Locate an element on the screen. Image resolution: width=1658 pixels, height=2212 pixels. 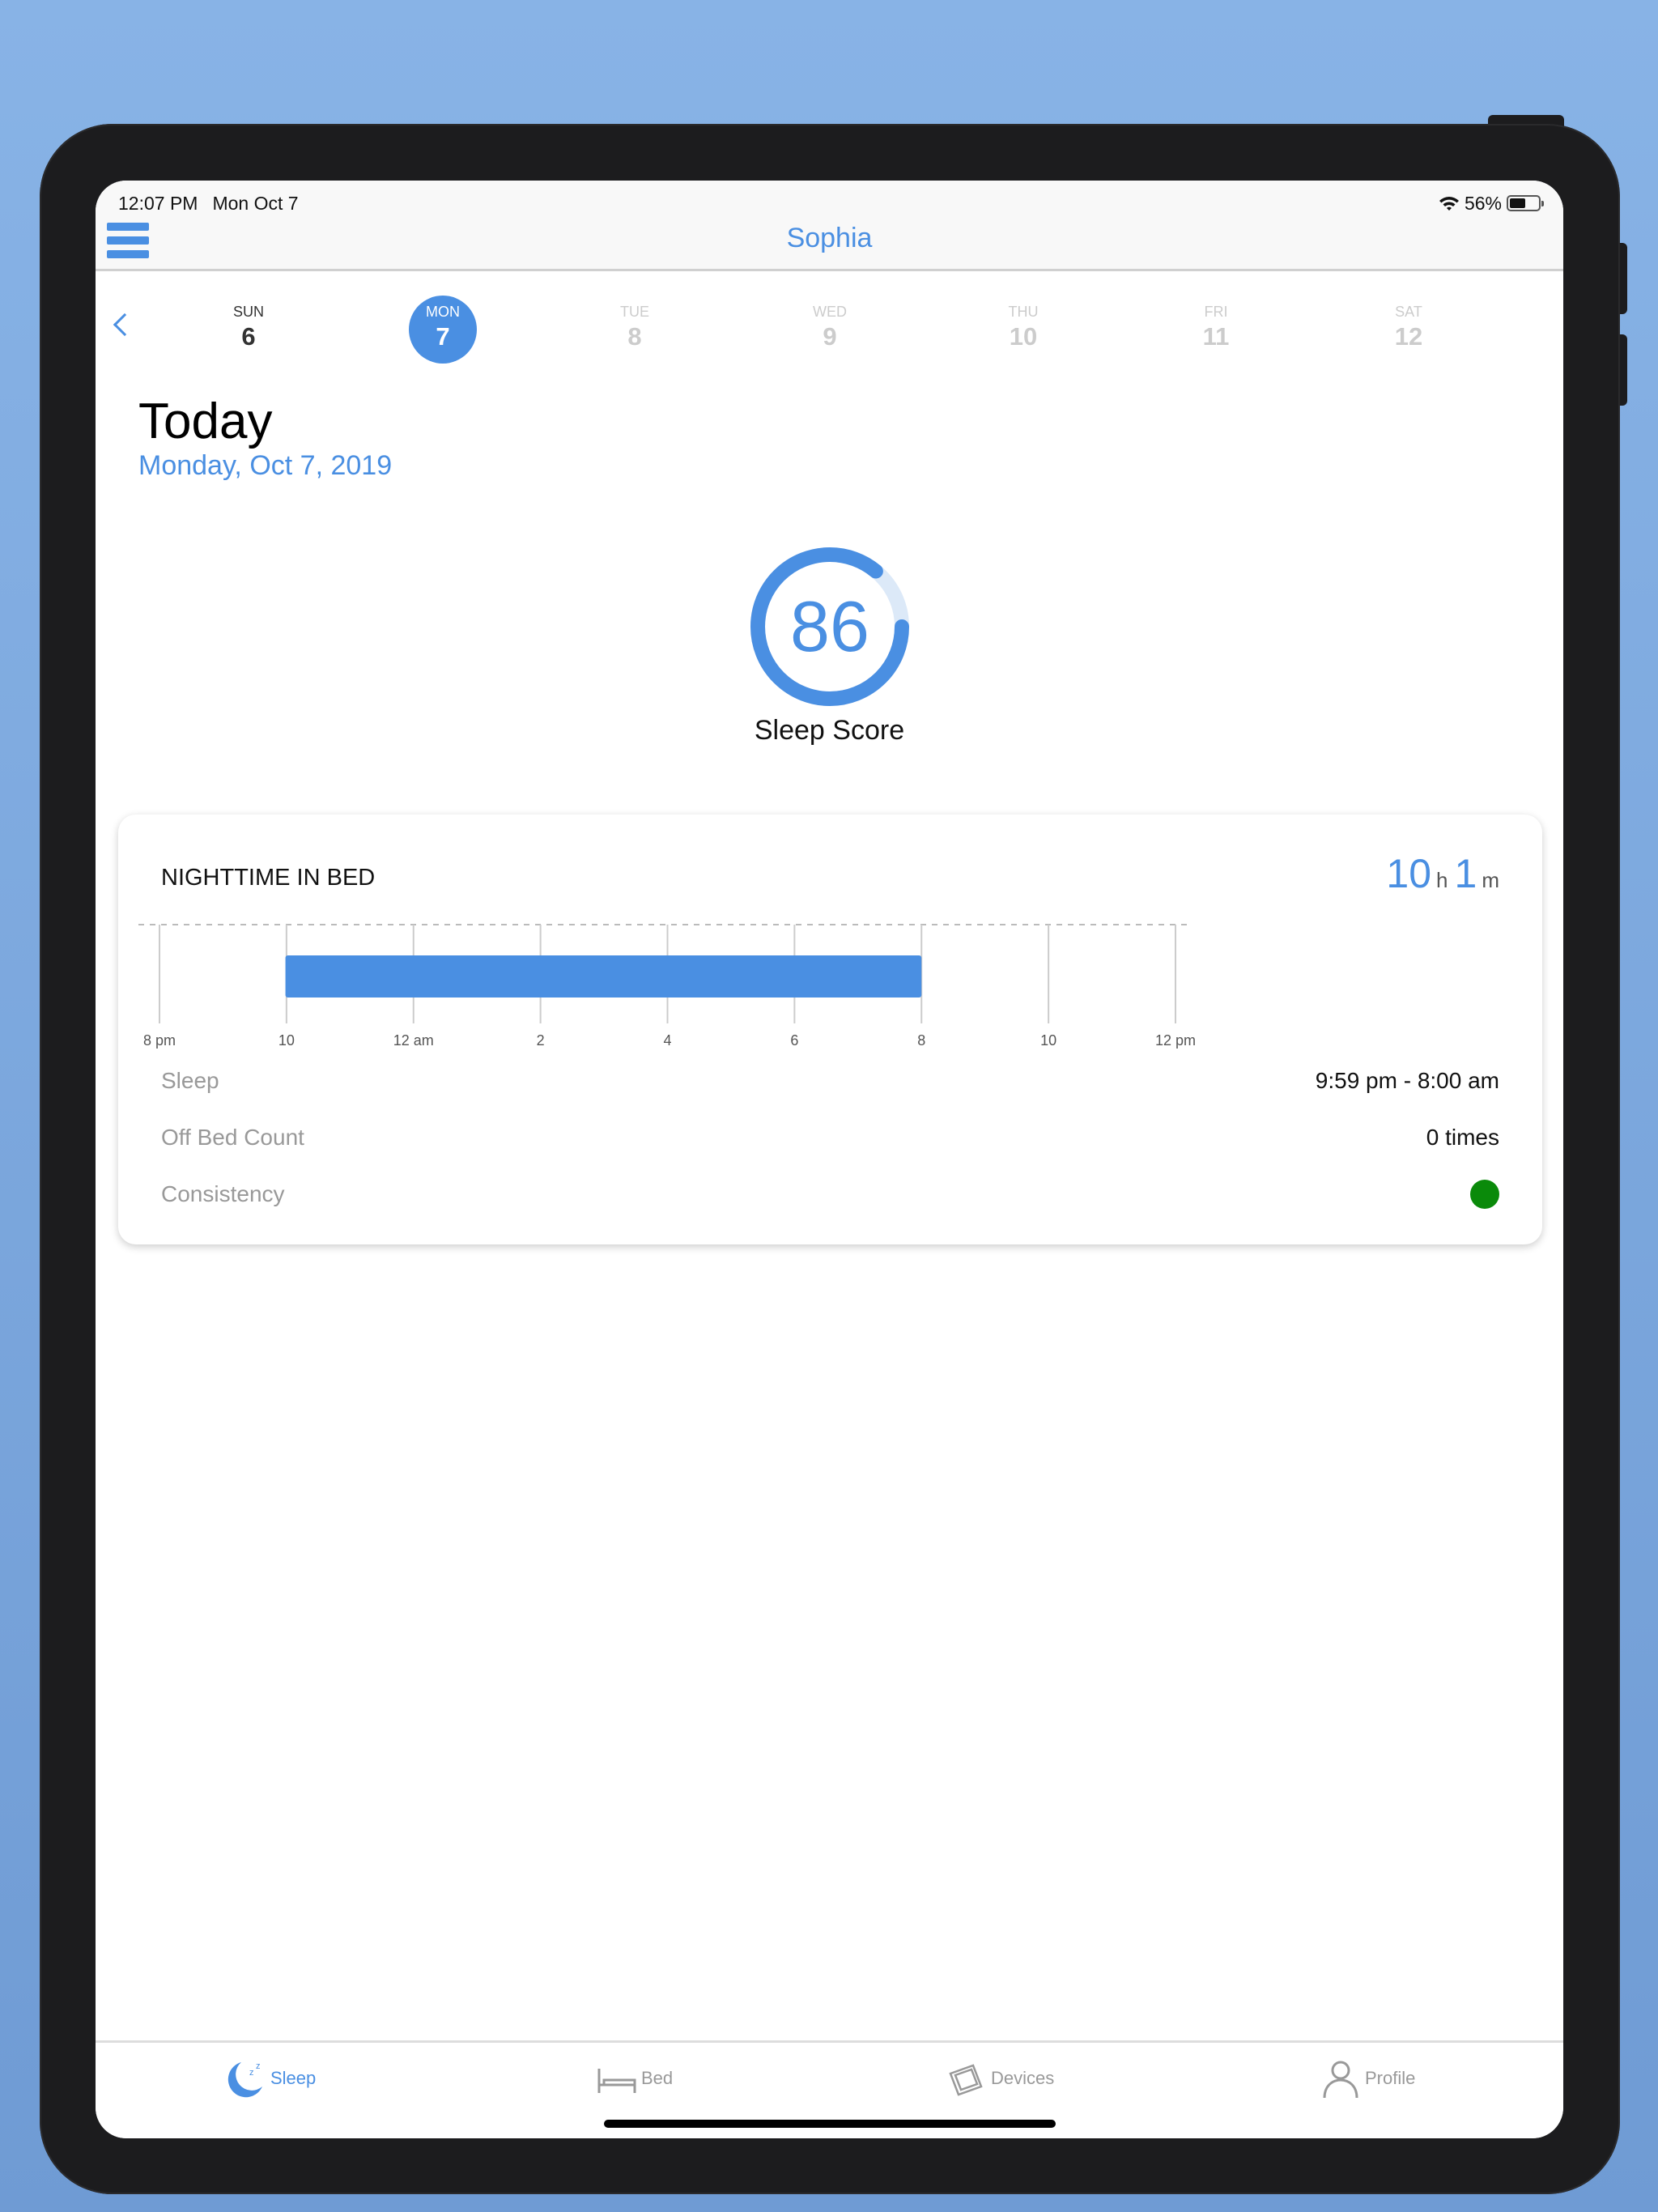
tab-devices: Devices is located at coordinates (1000, 2078).